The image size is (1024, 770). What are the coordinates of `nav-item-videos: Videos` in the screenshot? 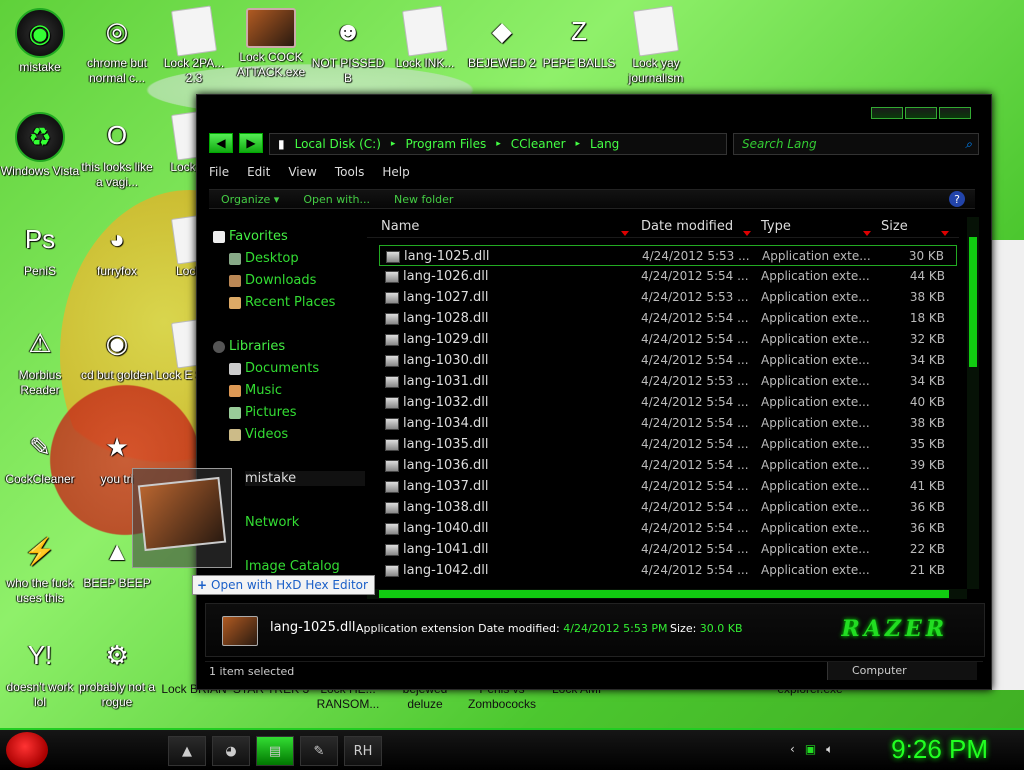 It's located at (258, 434).